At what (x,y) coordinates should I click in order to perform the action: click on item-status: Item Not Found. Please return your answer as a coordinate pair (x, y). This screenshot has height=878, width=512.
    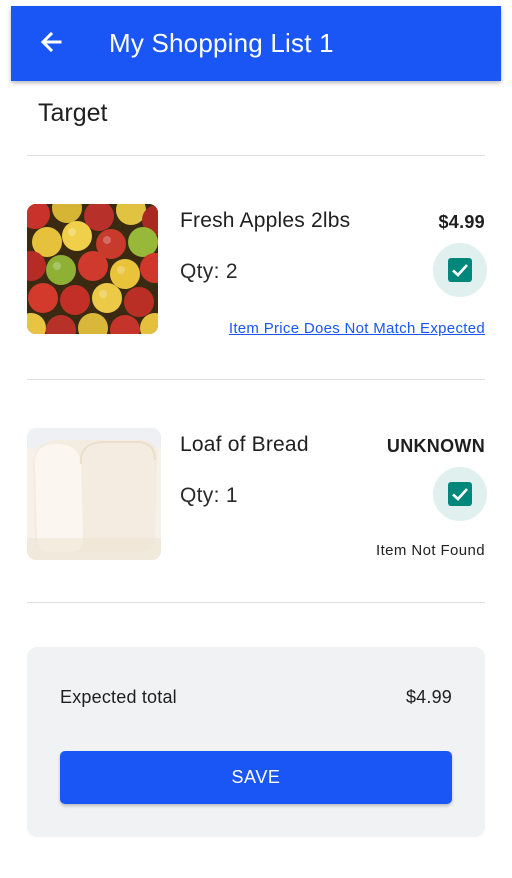
    Looking at the image, I should click on (430, 550).